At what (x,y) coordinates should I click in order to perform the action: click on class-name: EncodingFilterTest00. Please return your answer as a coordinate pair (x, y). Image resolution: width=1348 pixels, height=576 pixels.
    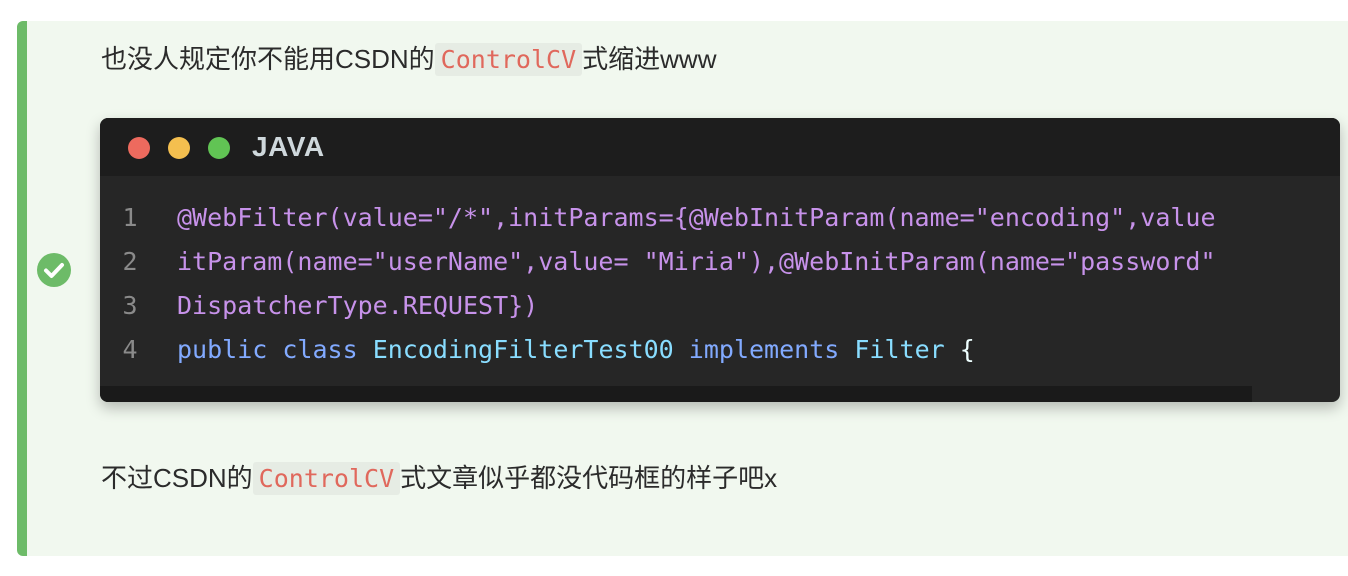
    Looking at the image, I should click on (523, 349).